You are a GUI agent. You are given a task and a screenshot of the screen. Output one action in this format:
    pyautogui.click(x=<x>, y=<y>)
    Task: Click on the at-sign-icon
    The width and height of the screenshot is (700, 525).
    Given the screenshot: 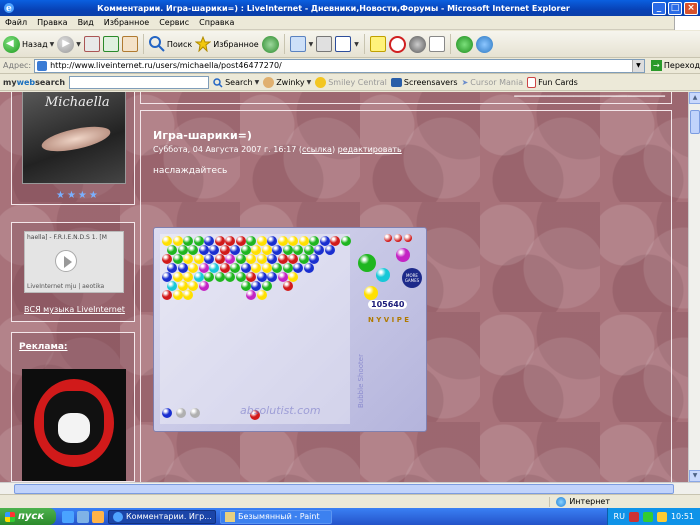 What is the action you would take?
    pyautogui.click(x=397, y=44)
    